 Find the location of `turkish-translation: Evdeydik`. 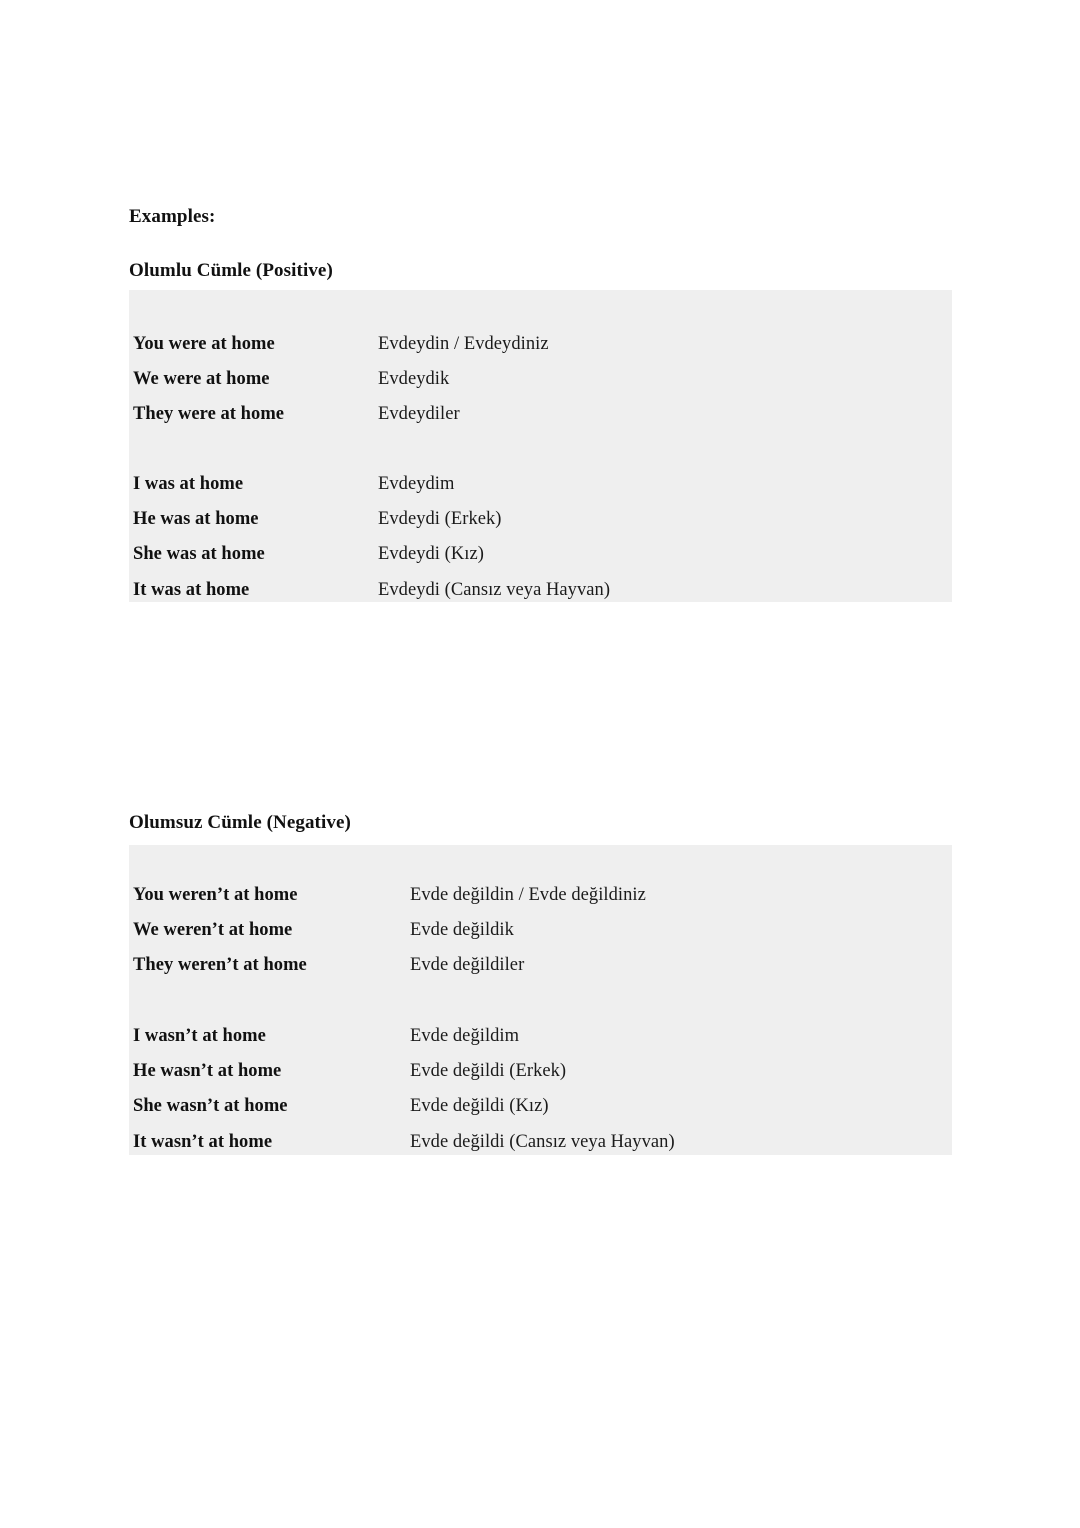

turkish-translation: Evdeydik is located at coordinates (414, 379).